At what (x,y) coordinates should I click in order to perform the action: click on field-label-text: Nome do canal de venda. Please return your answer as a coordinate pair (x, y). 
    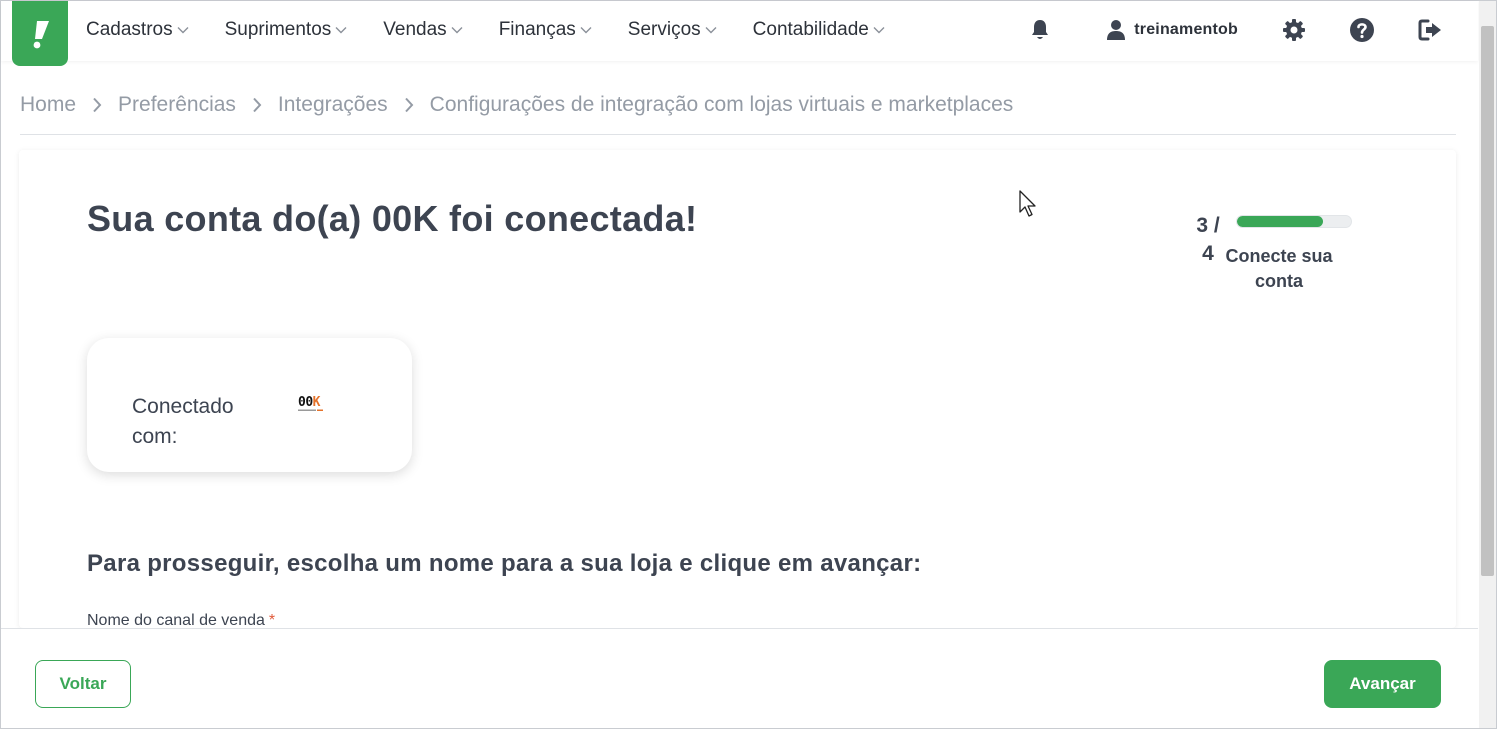
    Looking at the image, I should click on (176, 620).